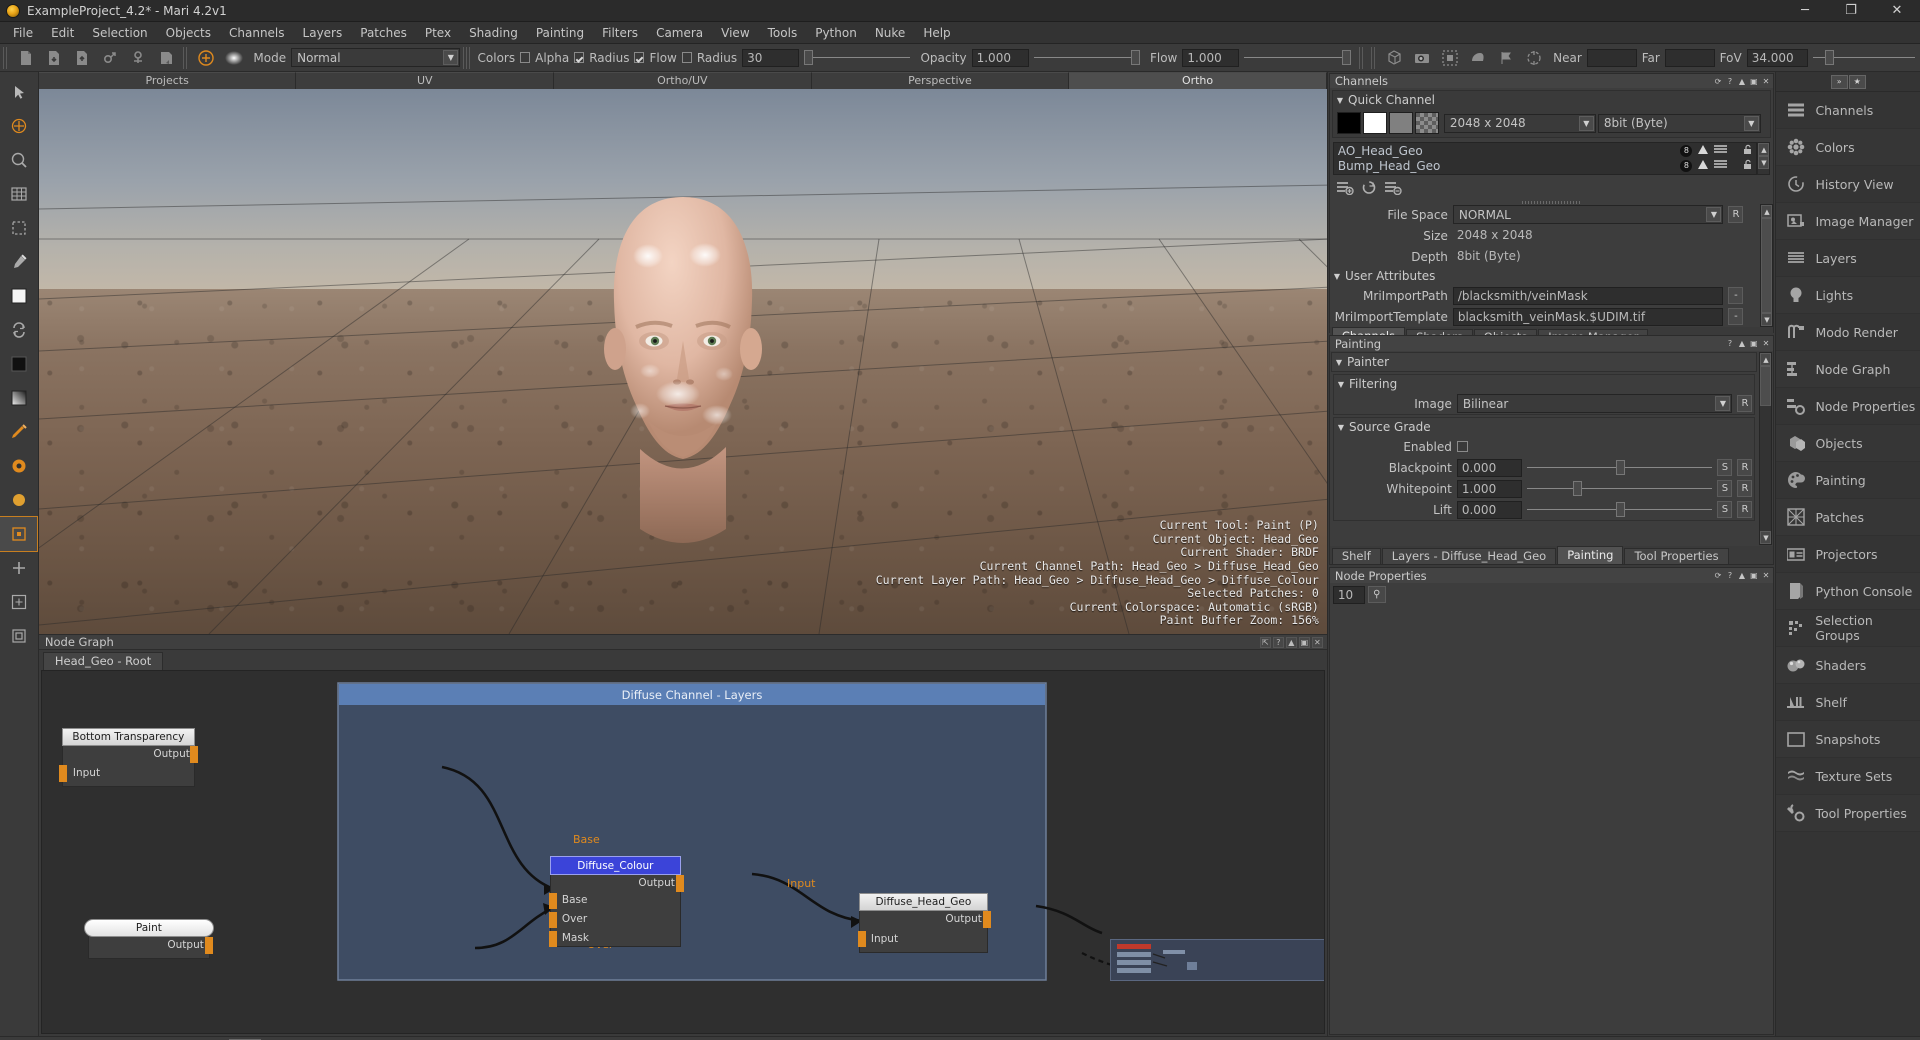 The width and height of the screenshot is (1920, 1040). Describe the element at coordinates (1721, 166) in the screenshot. I see `layers-icon` at that location.